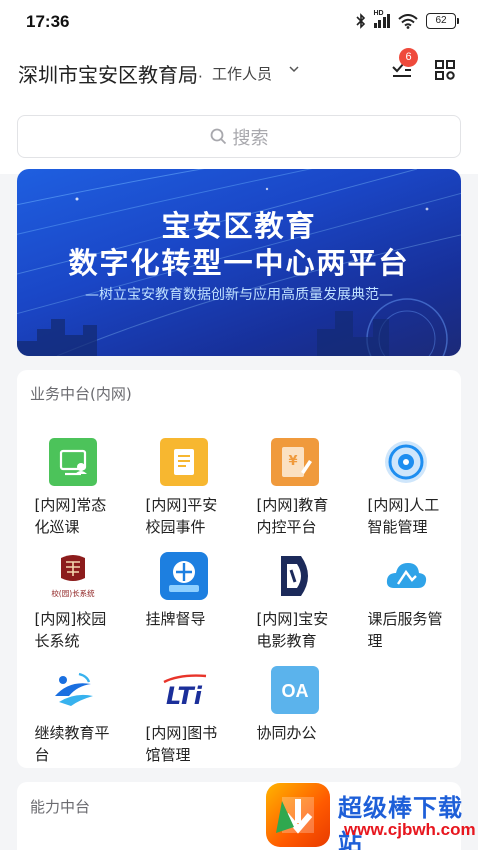  Describe the element at coordinates (183, 488) in the screenshot. I see `app-safe-campus: [内网]平安校园事件` at that location.